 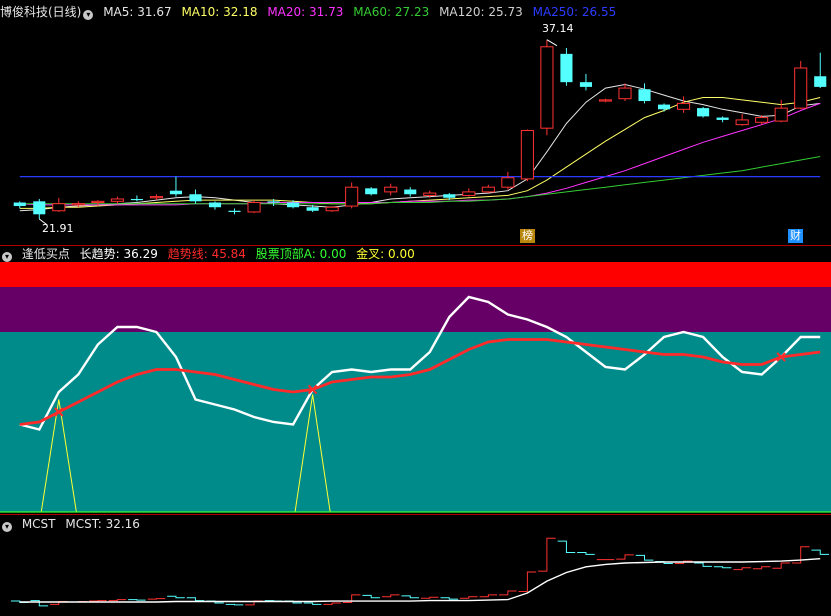 I want to click on mcst-value-label: MCST: 32.16, so click(x=102, y=524).